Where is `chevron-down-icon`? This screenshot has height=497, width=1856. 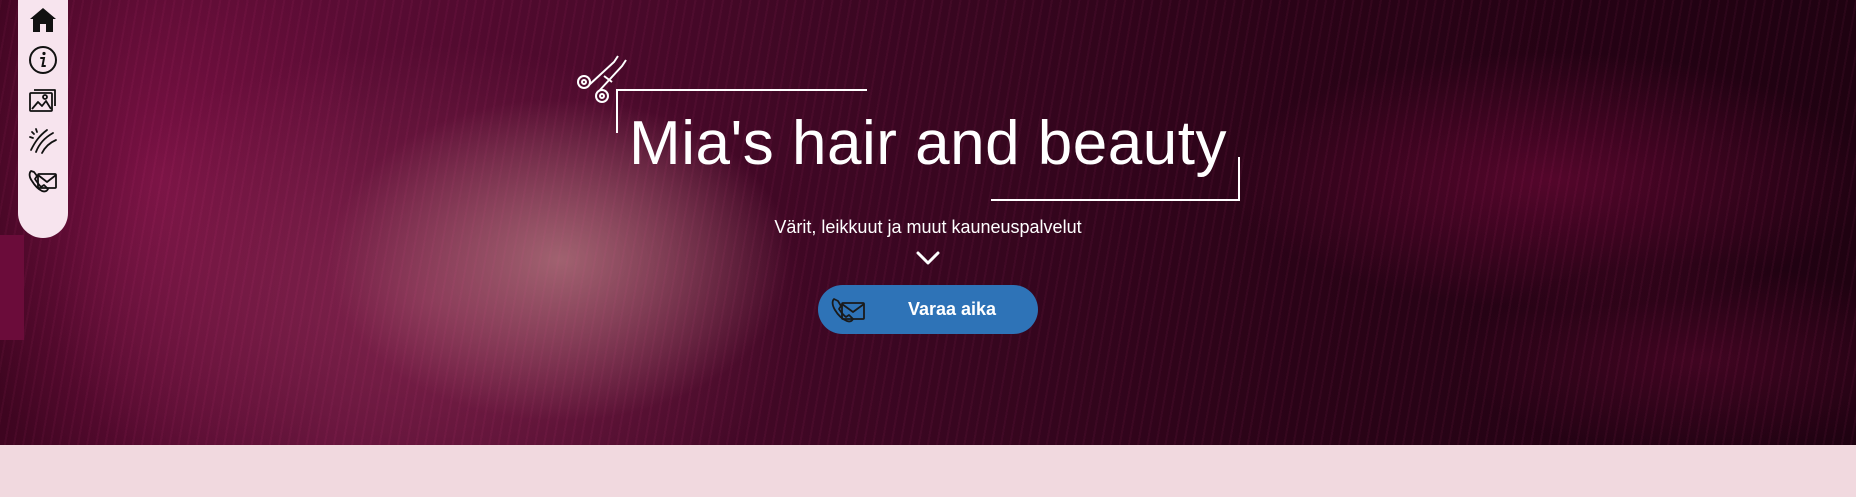 chevron-down-icon is located at coordinates (928, 258).